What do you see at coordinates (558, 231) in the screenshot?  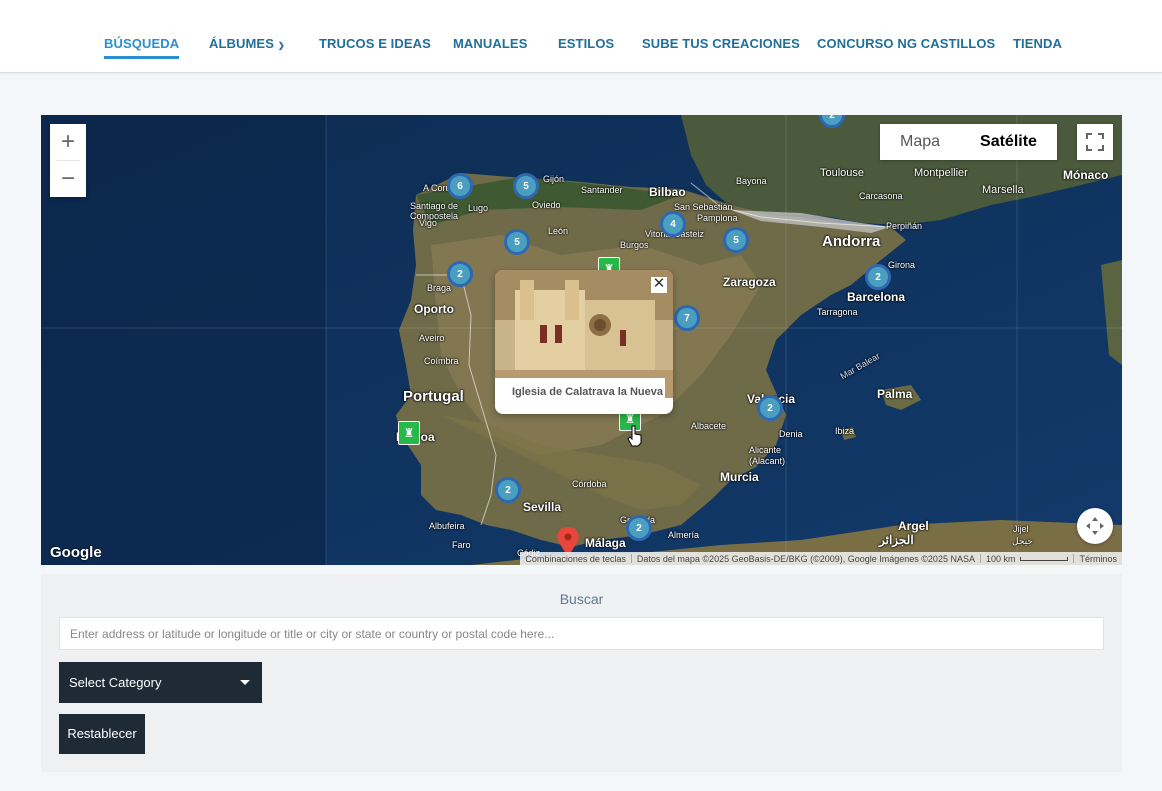 I see `place-label: León` at bounding box center [558, 231].